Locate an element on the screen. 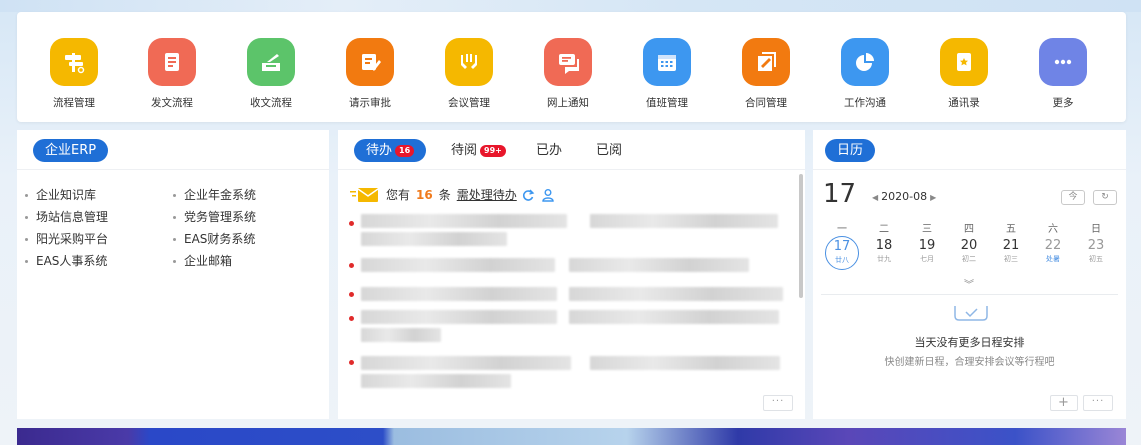  erp-link: 场站信息管理 is located at coordinates (66, 217).